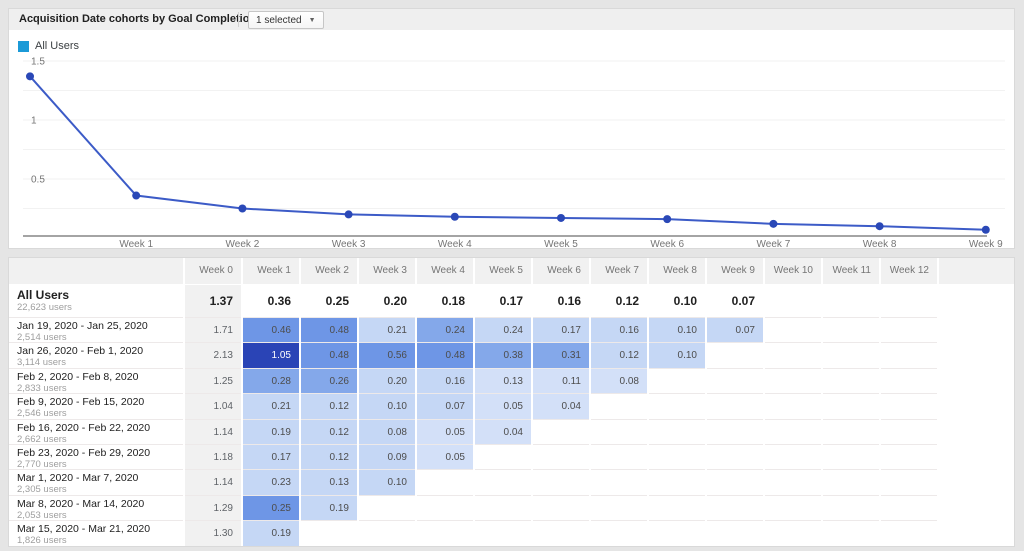  I want to click on cohort-cell: 0.07, so click(445, 406).